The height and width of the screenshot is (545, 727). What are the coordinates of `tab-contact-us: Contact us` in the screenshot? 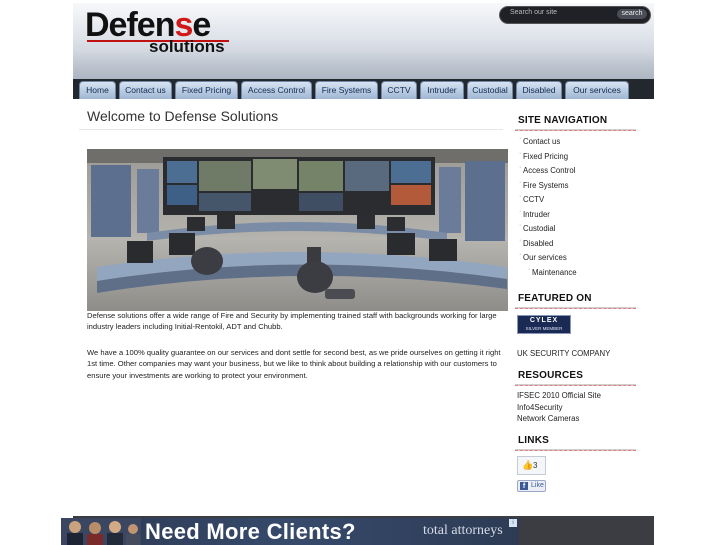 It's located at (145, 90).